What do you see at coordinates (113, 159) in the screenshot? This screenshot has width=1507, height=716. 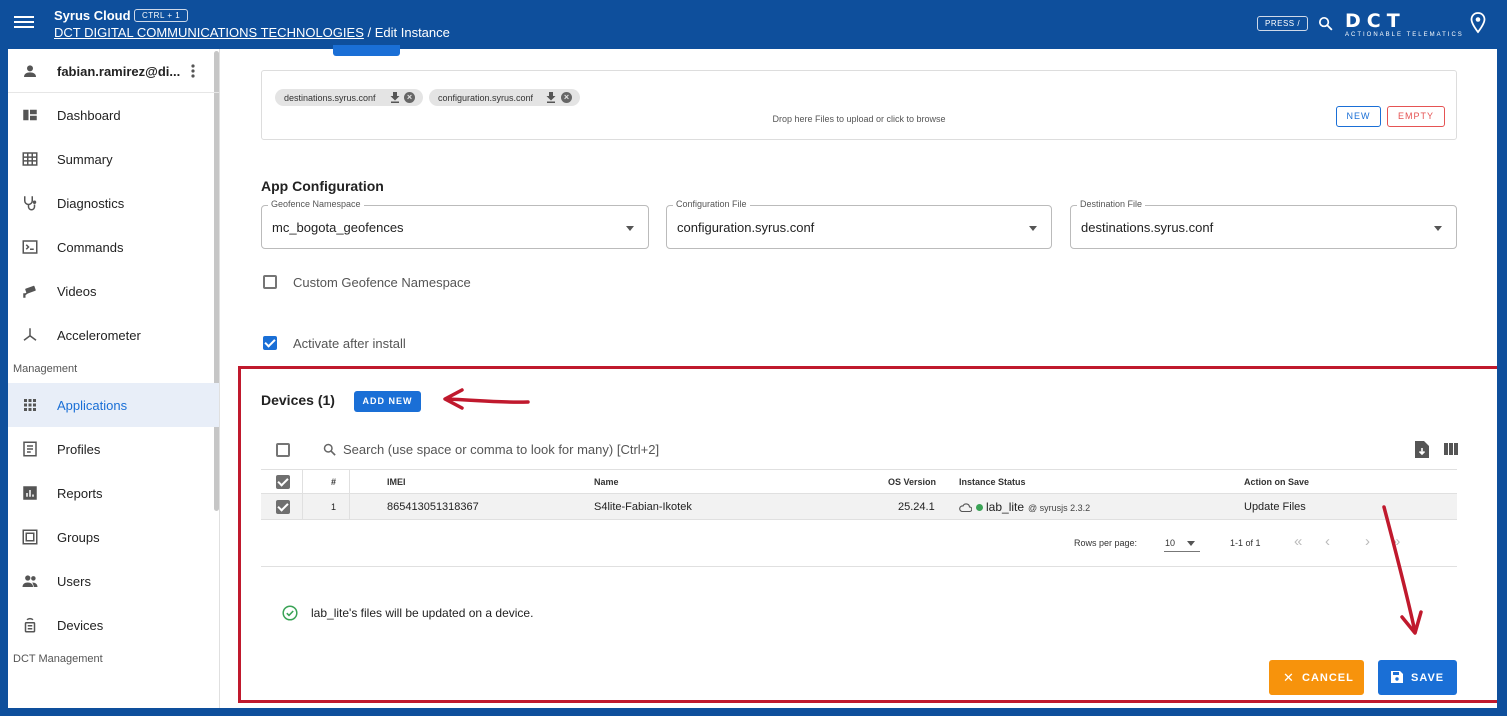 I see `sidebar-item-summary: Summary` at bounding box center [113, 159].